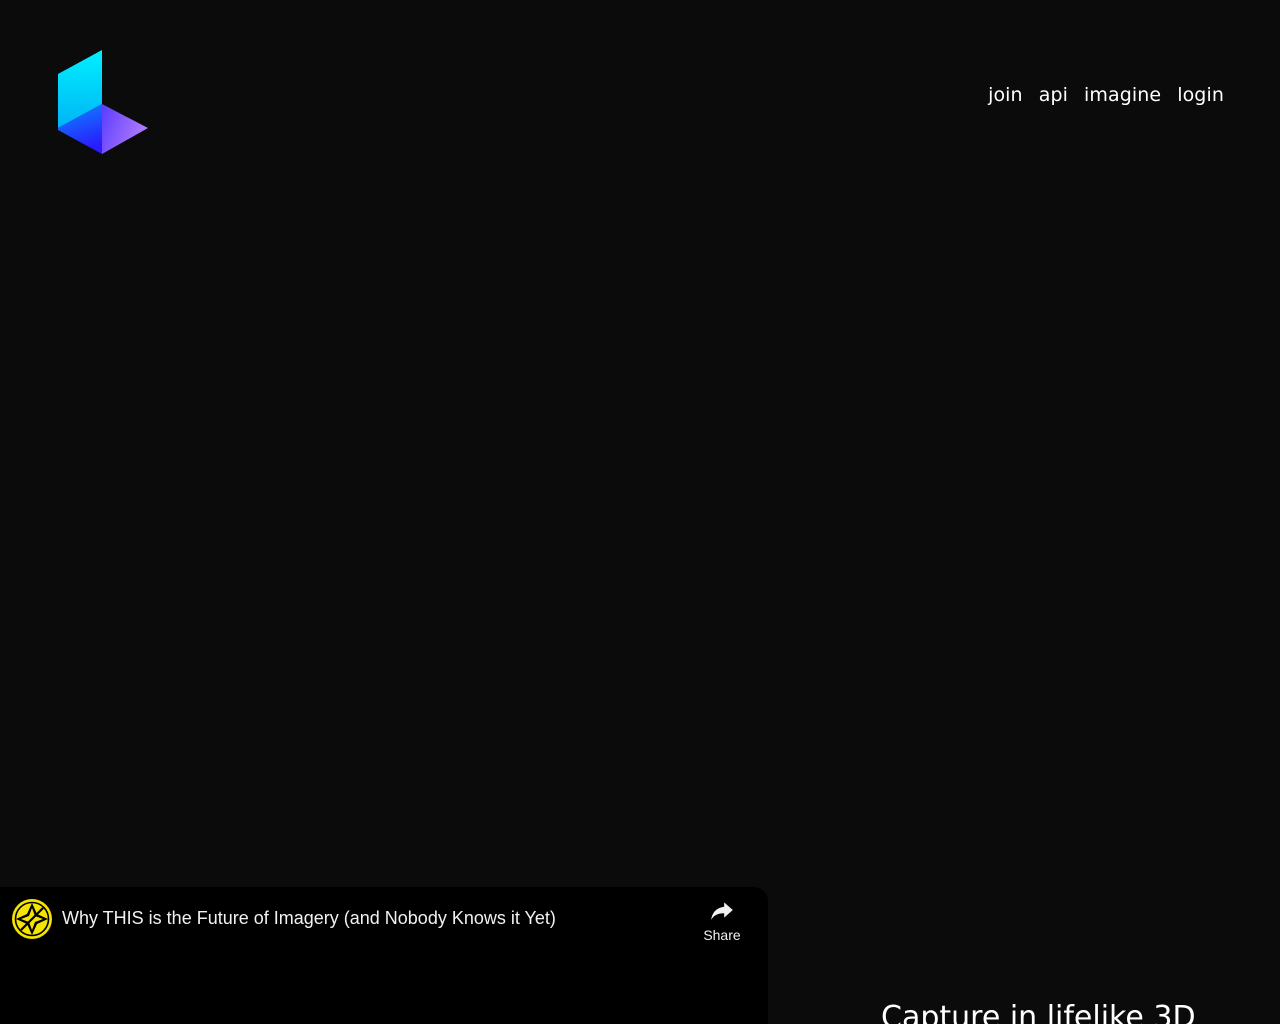  I want to click on hero-tagline: Capture in lifelike 3D, so click(1038, 1012).